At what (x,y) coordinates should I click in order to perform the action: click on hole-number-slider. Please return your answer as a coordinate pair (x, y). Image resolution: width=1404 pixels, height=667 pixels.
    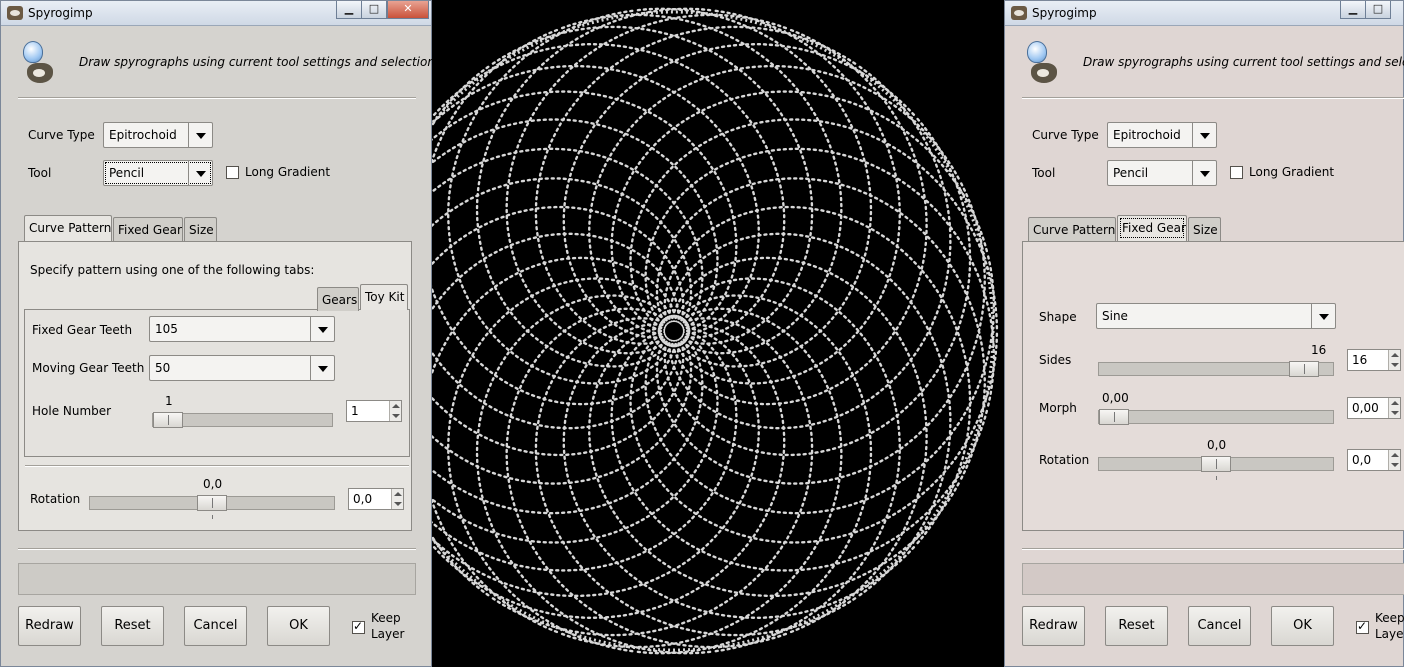
    Looking at the image, I should click on (242, 420).